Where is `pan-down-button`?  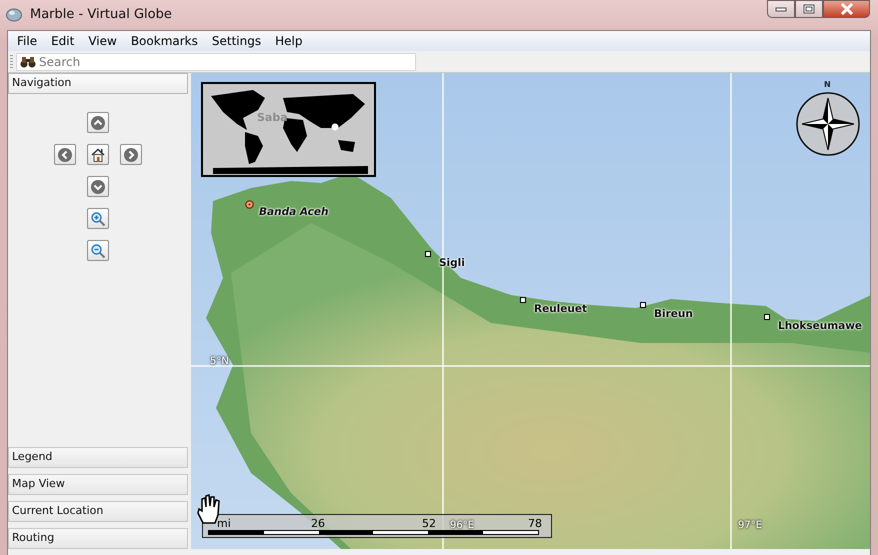 pan-down-button is located at coordinates (98, 186).